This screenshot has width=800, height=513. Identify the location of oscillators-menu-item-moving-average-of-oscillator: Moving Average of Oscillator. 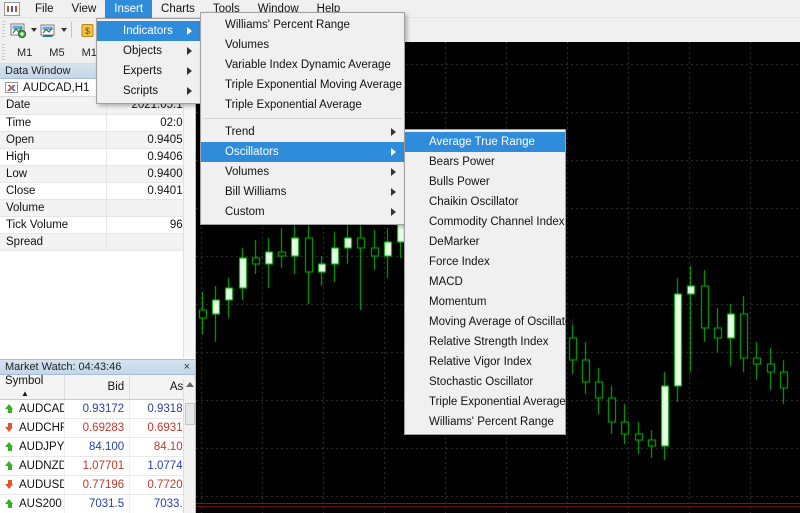
(490, 322).